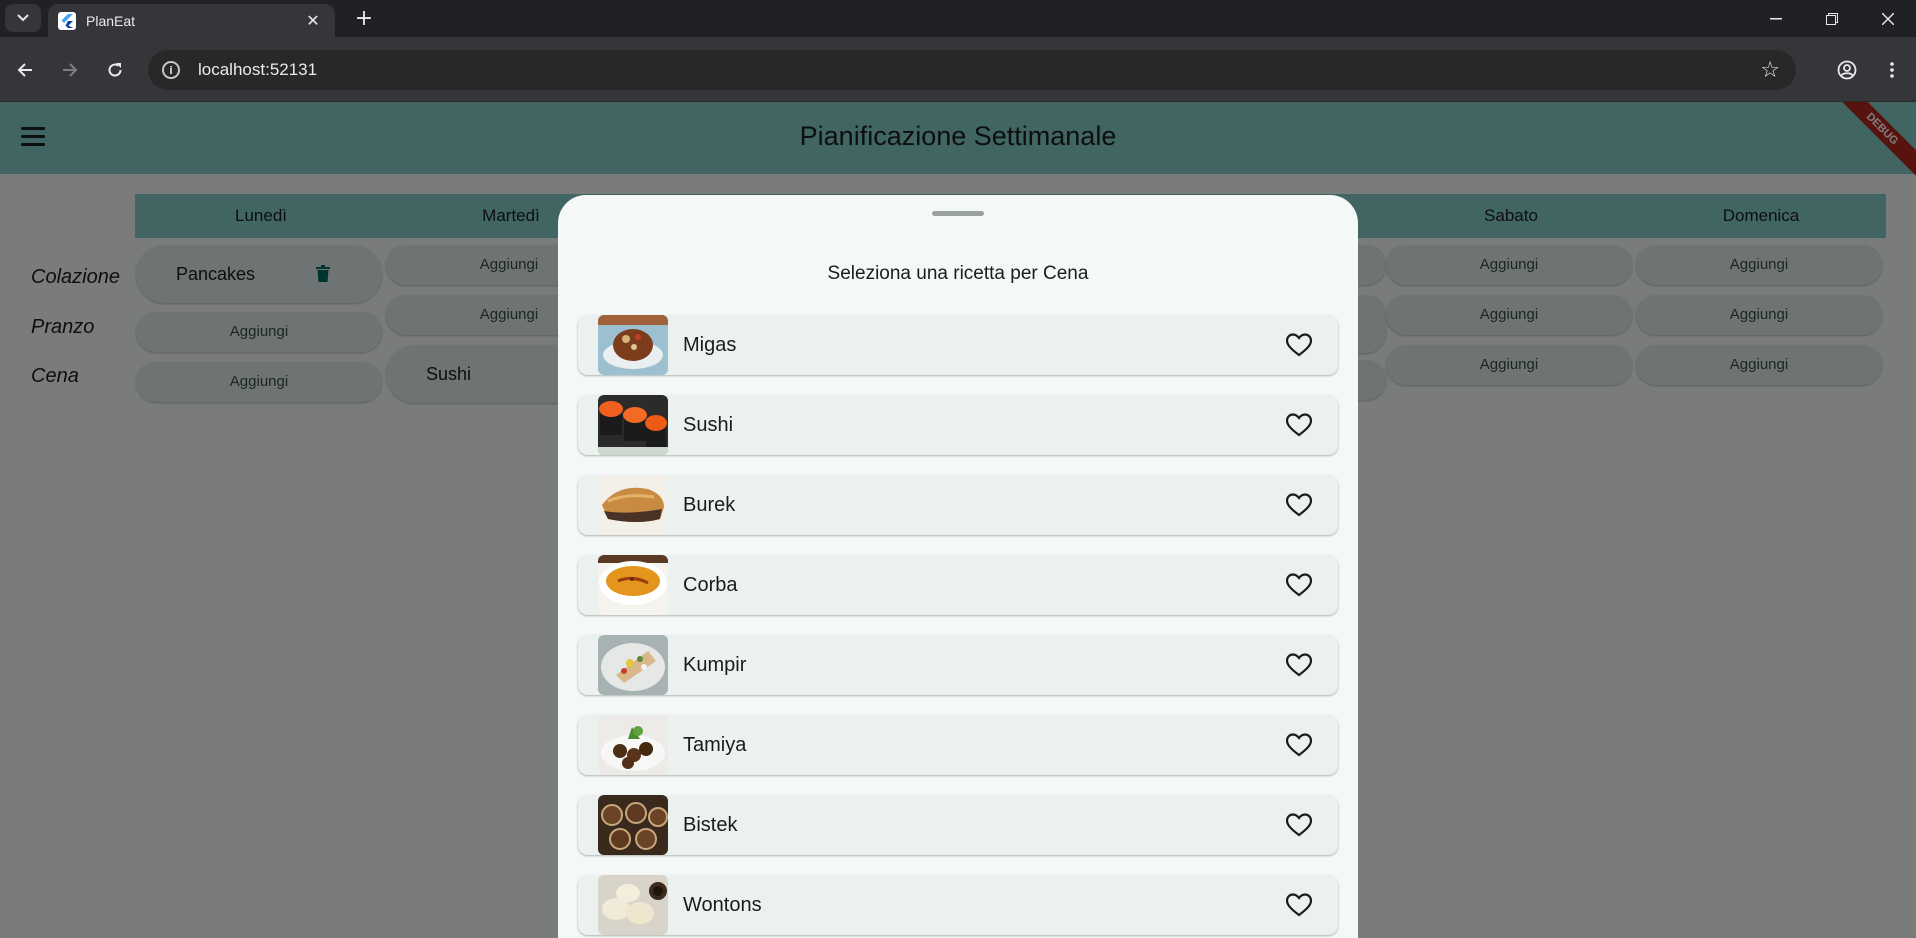 This screenshot has width=1916, height=938. What do you see at coordinates (710, 345) in the screenshot?
I see `recipe-name: Migas` at bounding box center [710, 345].